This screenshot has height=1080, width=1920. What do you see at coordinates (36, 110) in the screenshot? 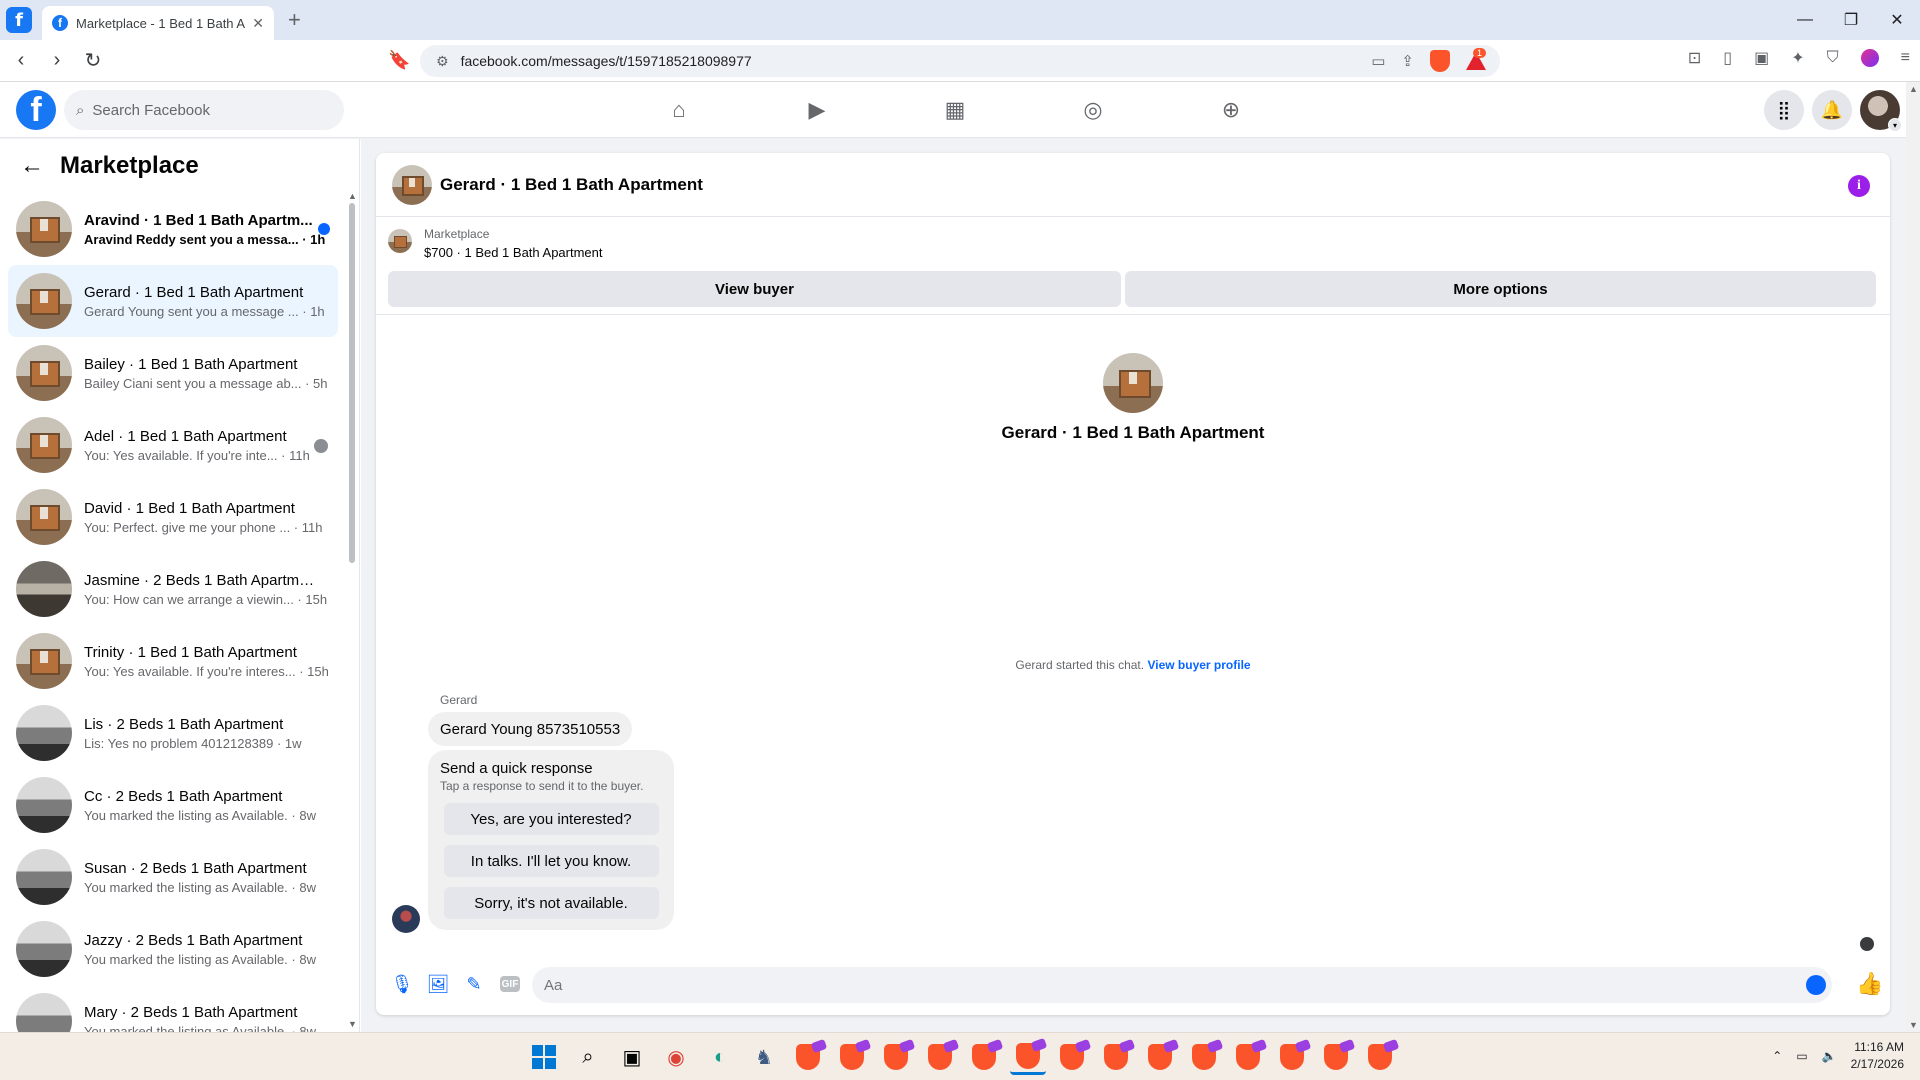
I see `facebook-logo-icon: f` at bounding box center [36, 110].